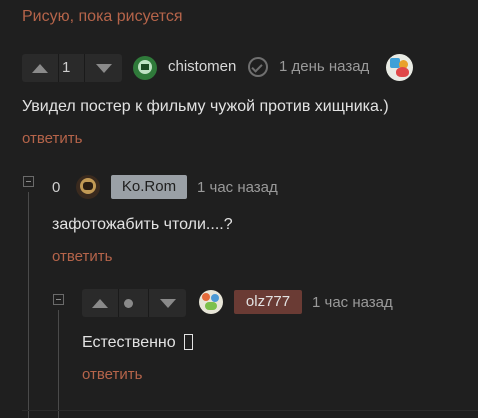  I want to click on comment-text: зафотожабить чтоли....?, so click(142, 224).